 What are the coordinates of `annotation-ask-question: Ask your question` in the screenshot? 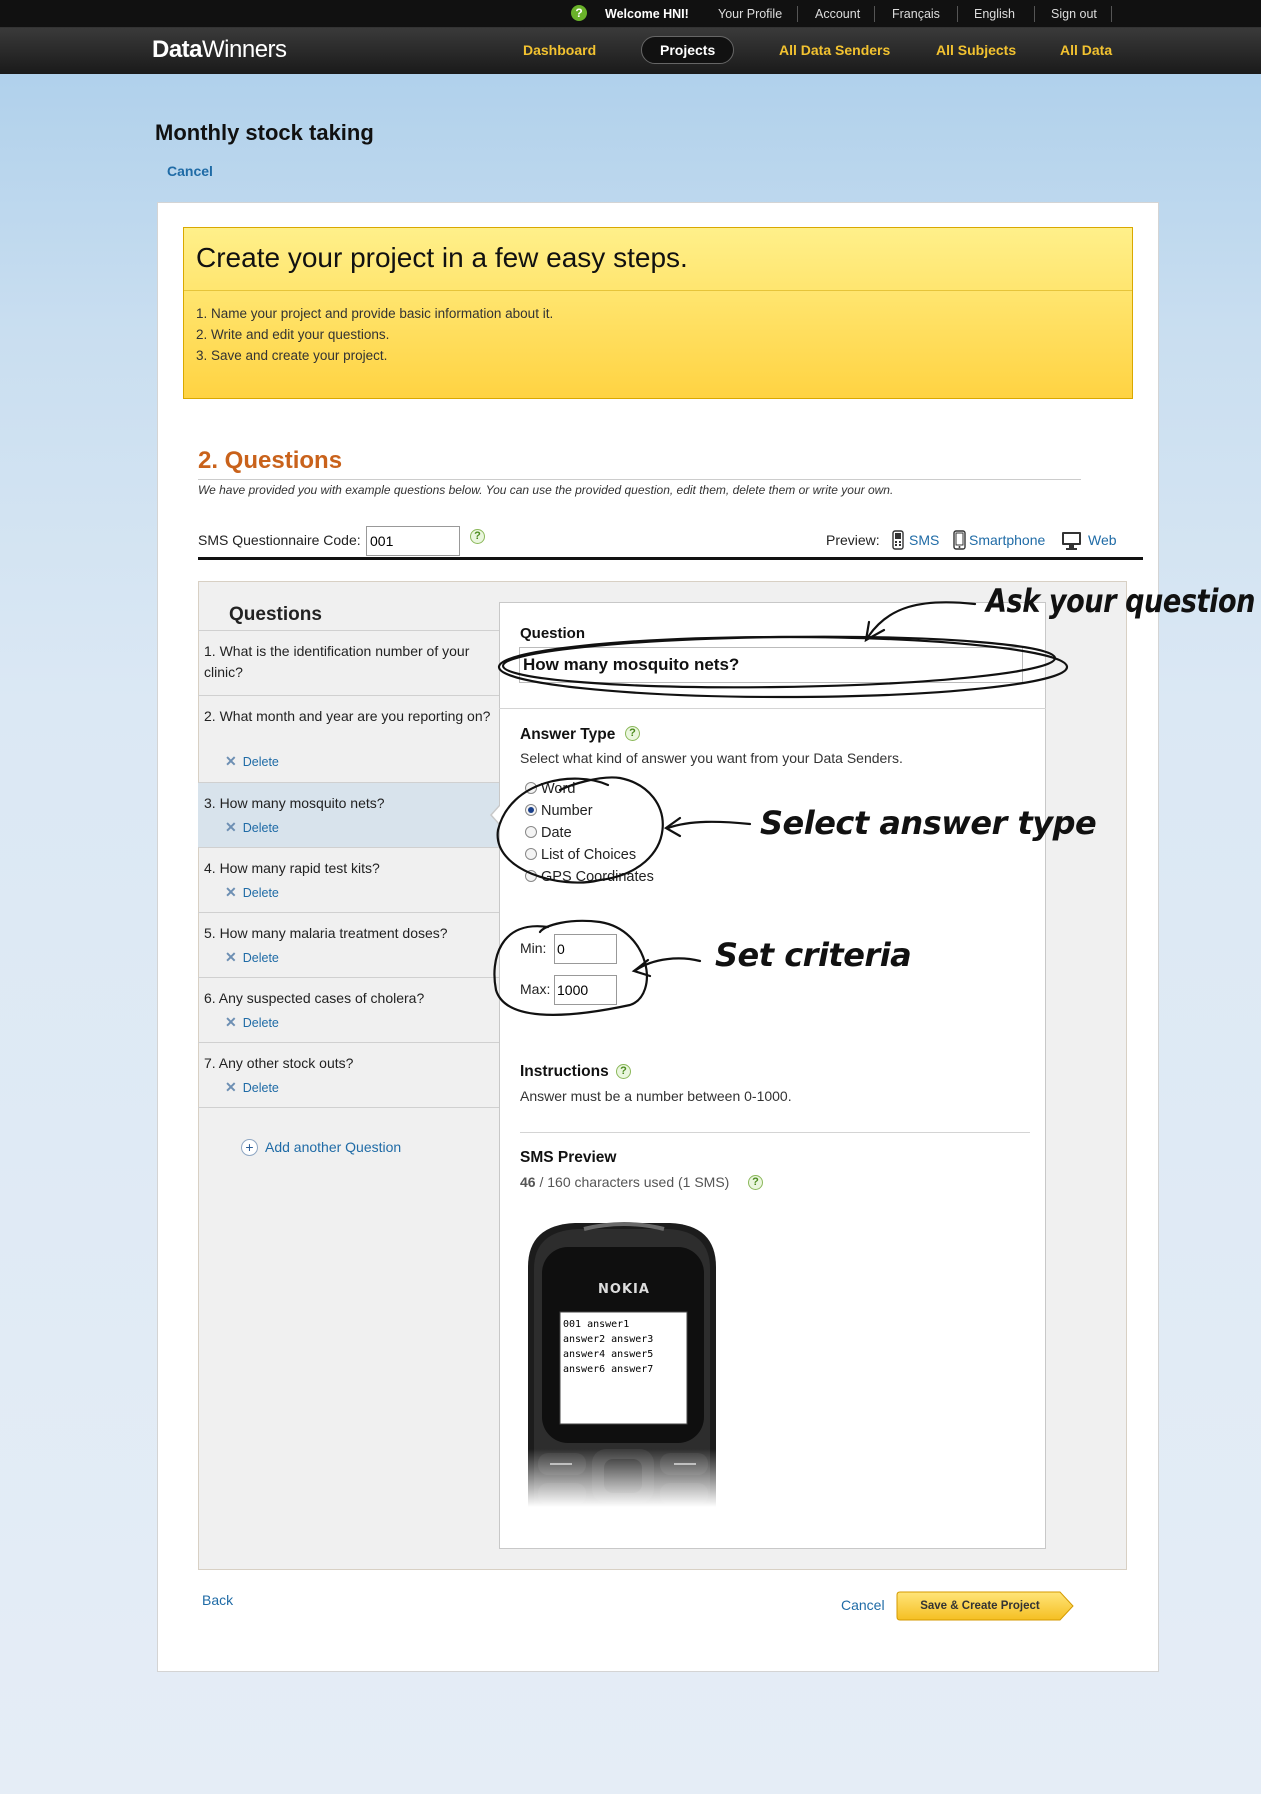 It's located at (1119, 601).